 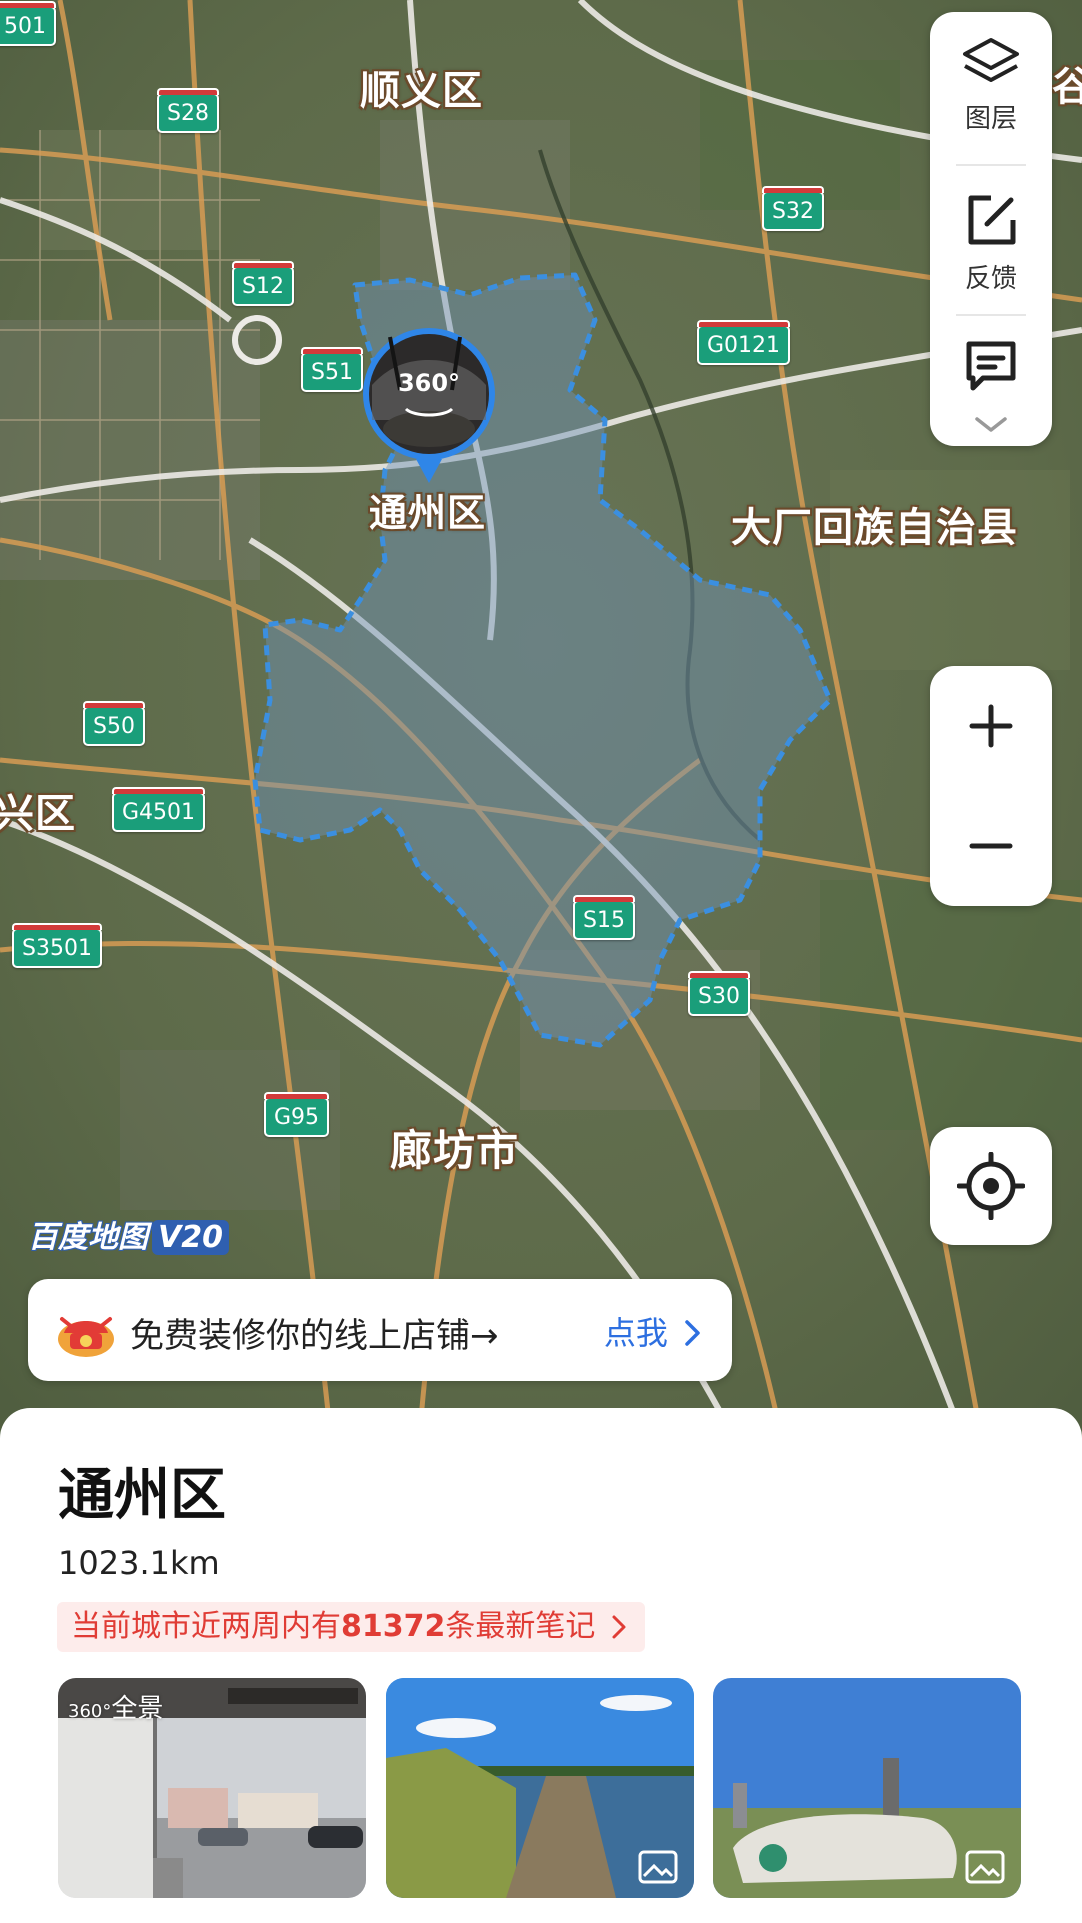 I want to click on chevron-down-icon, so click(x=991, y=424).